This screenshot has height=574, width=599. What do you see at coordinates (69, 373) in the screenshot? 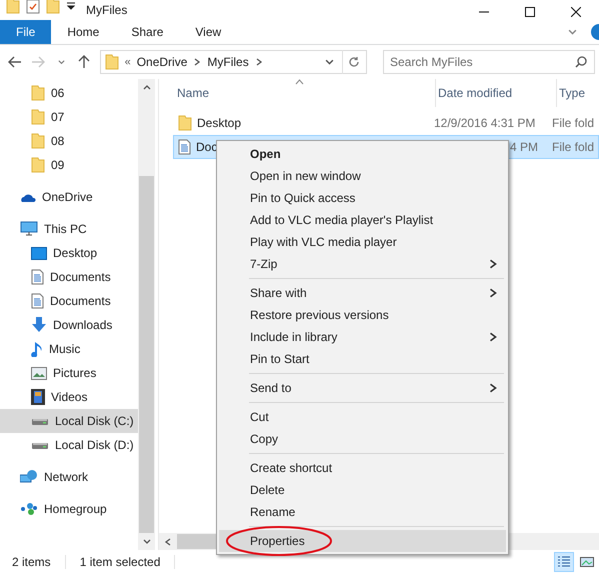
I see `sidebar-item: Pictures` at bounding box center [69, 373].